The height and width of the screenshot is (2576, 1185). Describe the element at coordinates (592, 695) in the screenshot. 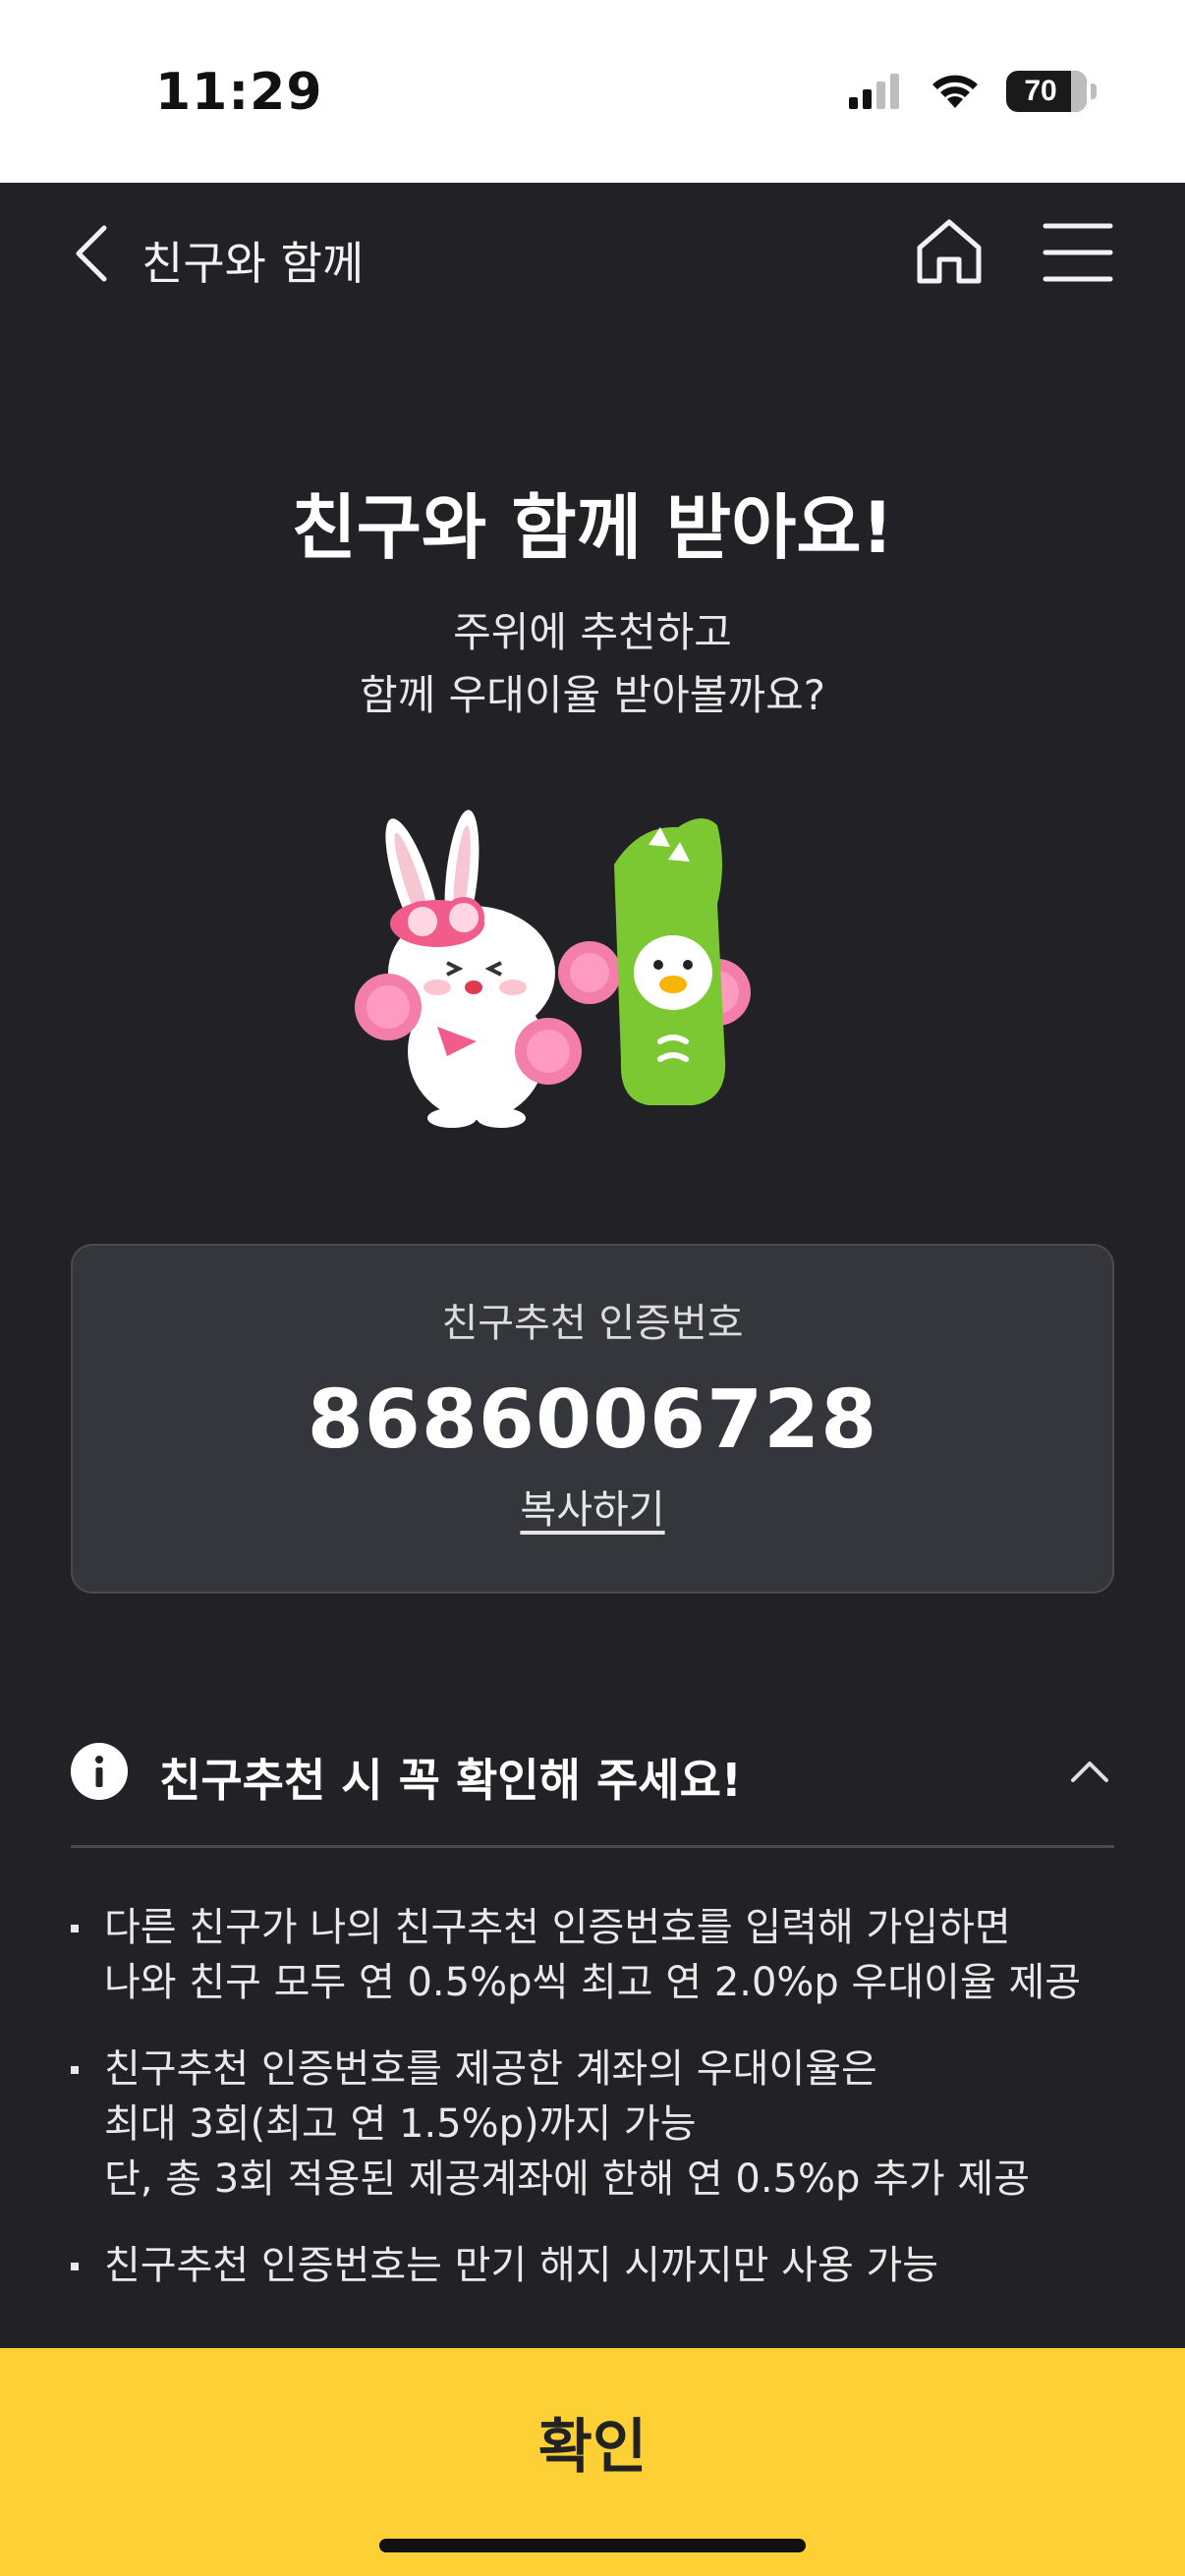

I see `hero-subtitle-line2: 함께 우대이율 받아볼까요?` at that location.